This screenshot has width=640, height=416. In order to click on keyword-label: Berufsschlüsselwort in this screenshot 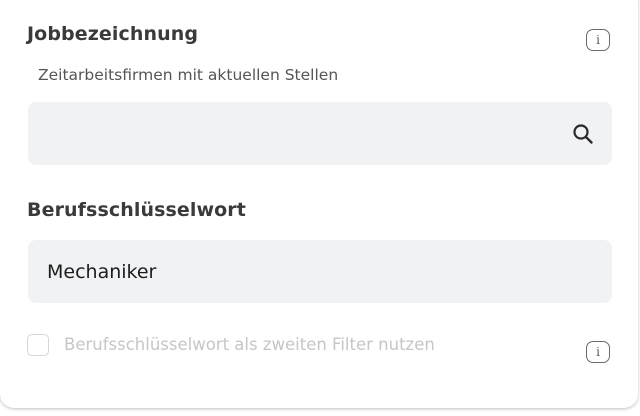, I will do `click(136, 210)`.